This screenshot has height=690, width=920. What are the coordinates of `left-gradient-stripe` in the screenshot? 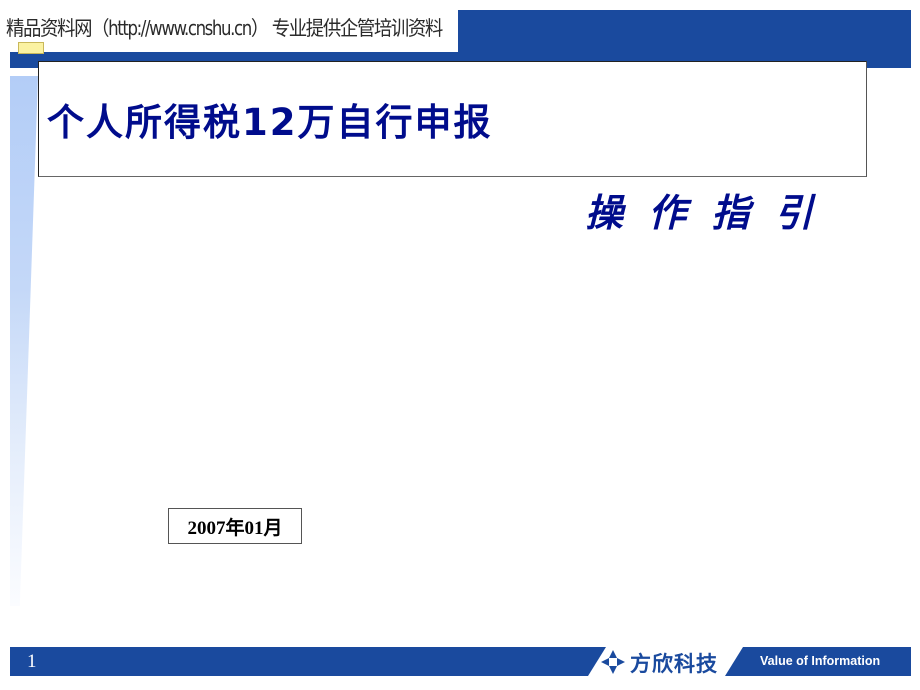 It's located at (24, 341).